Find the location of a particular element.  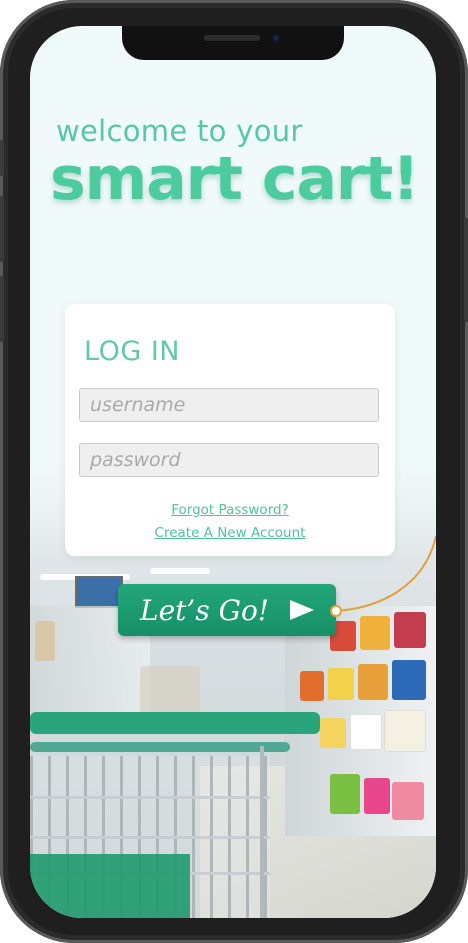

power-button is located at coordinates (466, 270).